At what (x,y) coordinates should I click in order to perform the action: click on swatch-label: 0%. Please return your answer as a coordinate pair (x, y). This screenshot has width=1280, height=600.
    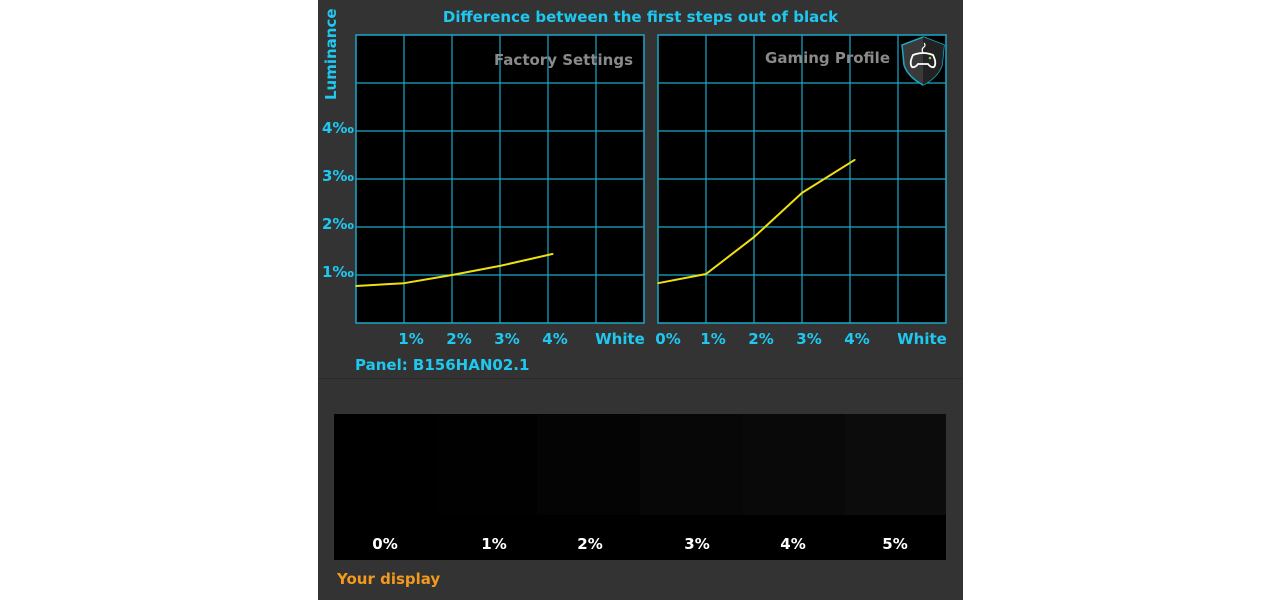
    Looking at the image, I should click on (385, 544).